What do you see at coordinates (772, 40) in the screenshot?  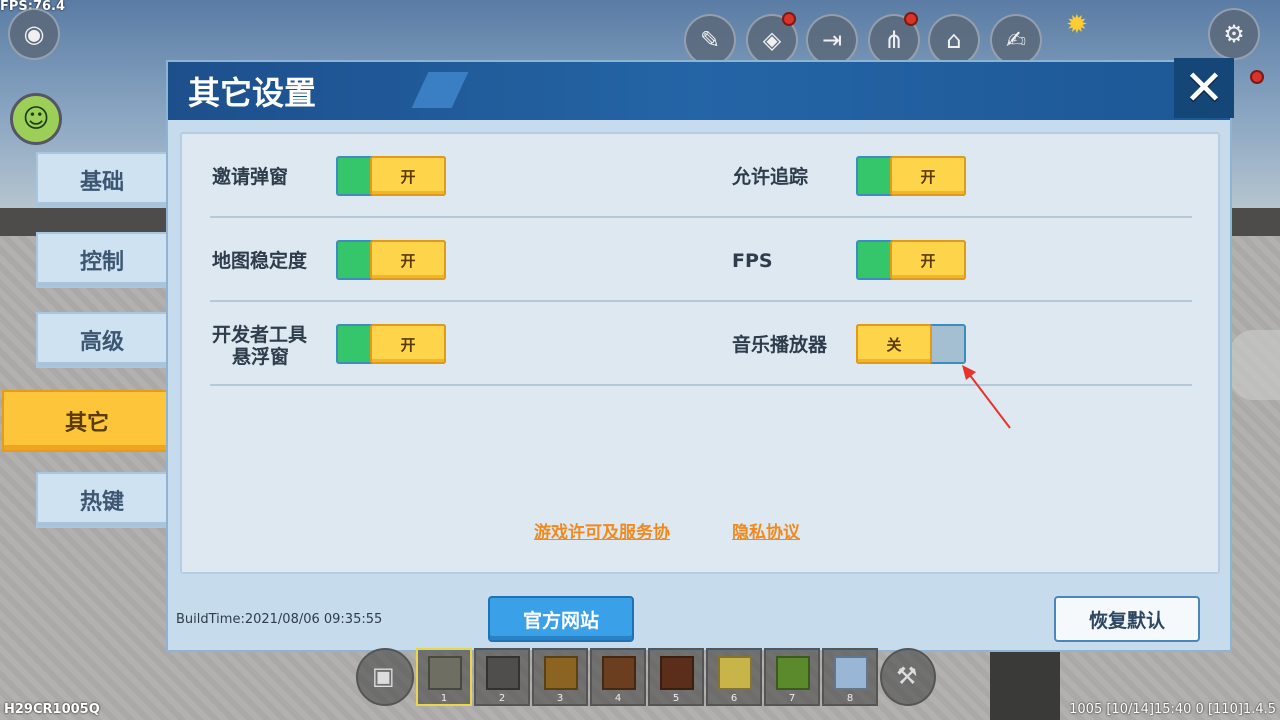 I see `bag-icon: ◈` at bounding box center [772, 40].